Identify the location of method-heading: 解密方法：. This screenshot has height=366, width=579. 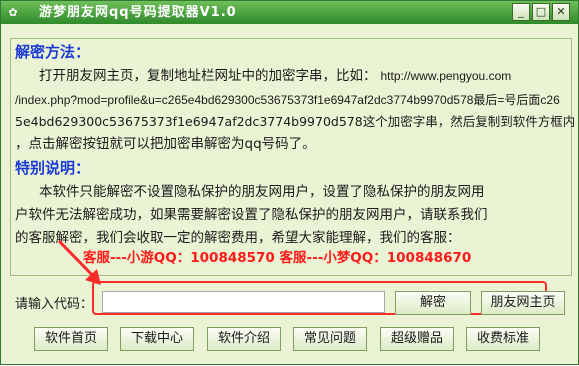
(53, 52).